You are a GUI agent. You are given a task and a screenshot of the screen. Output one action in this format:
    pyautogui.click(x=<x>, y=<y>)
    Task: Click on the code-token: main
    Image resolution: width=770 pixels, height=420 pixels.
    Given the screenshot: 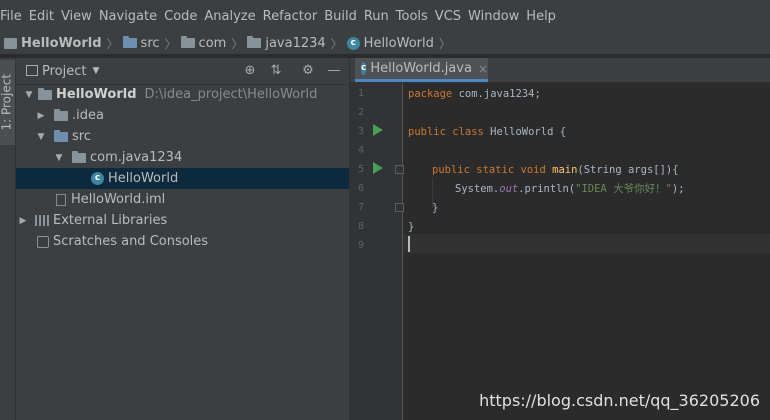 What is the action you would take?
    pyautogui.click(x=561, y=170)
    